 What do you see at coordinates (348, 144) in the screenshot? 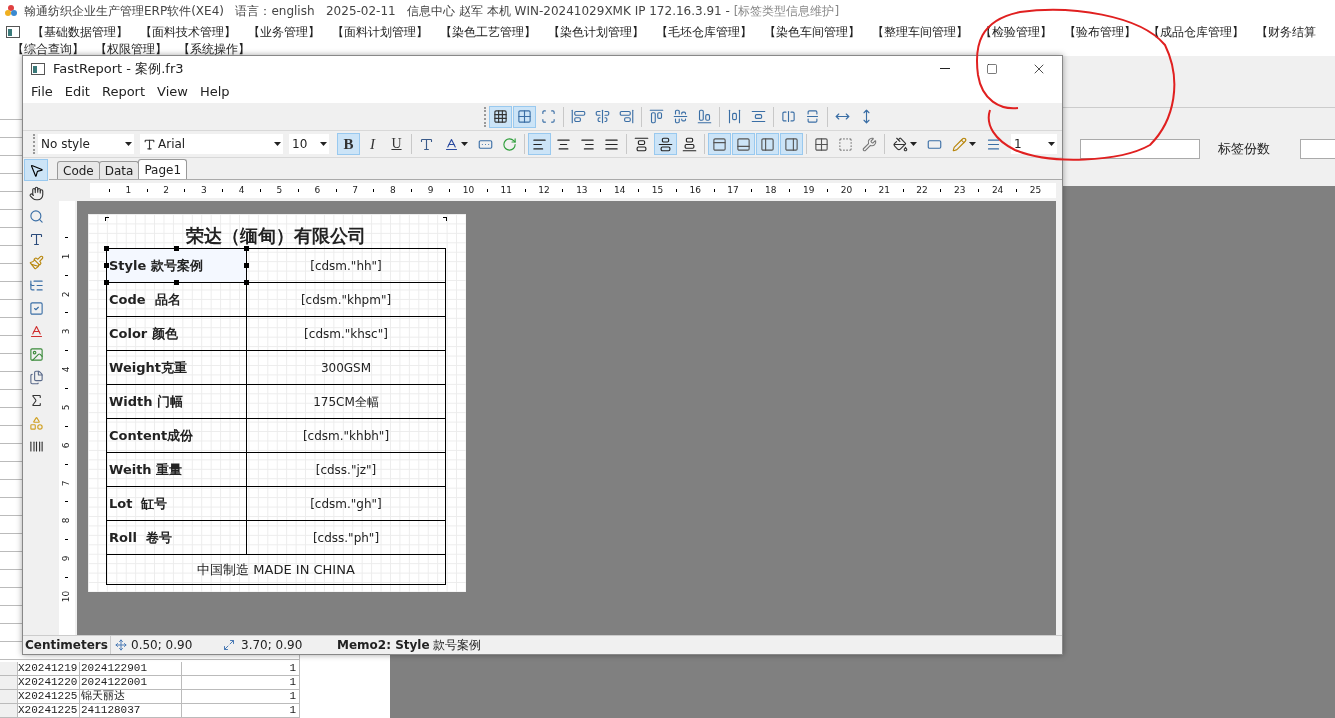
I see `toolbar-button: B` at bounding box center [348, 144].